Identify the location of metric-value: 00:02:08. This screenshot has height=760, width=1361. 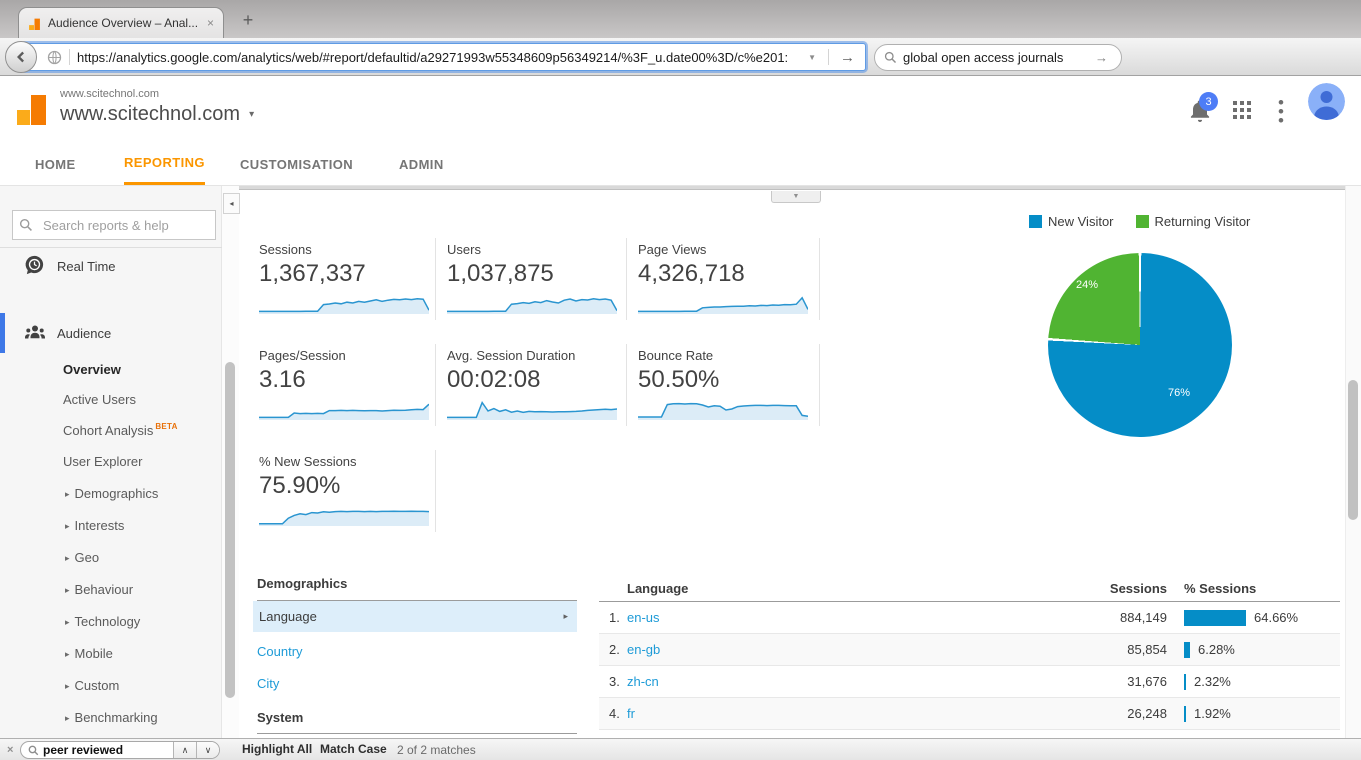
(494, 379).